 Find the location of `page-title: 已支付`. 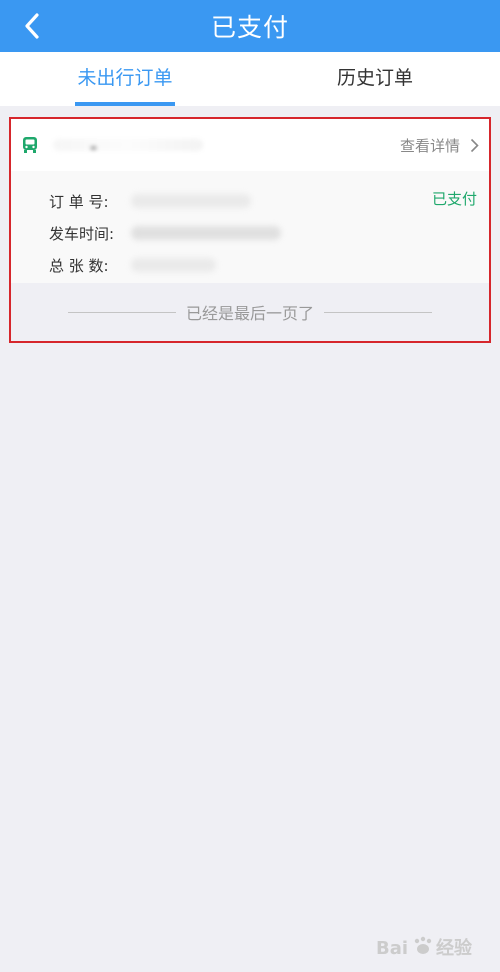

page-title: 已支付 is located at coordinates (249, 27).